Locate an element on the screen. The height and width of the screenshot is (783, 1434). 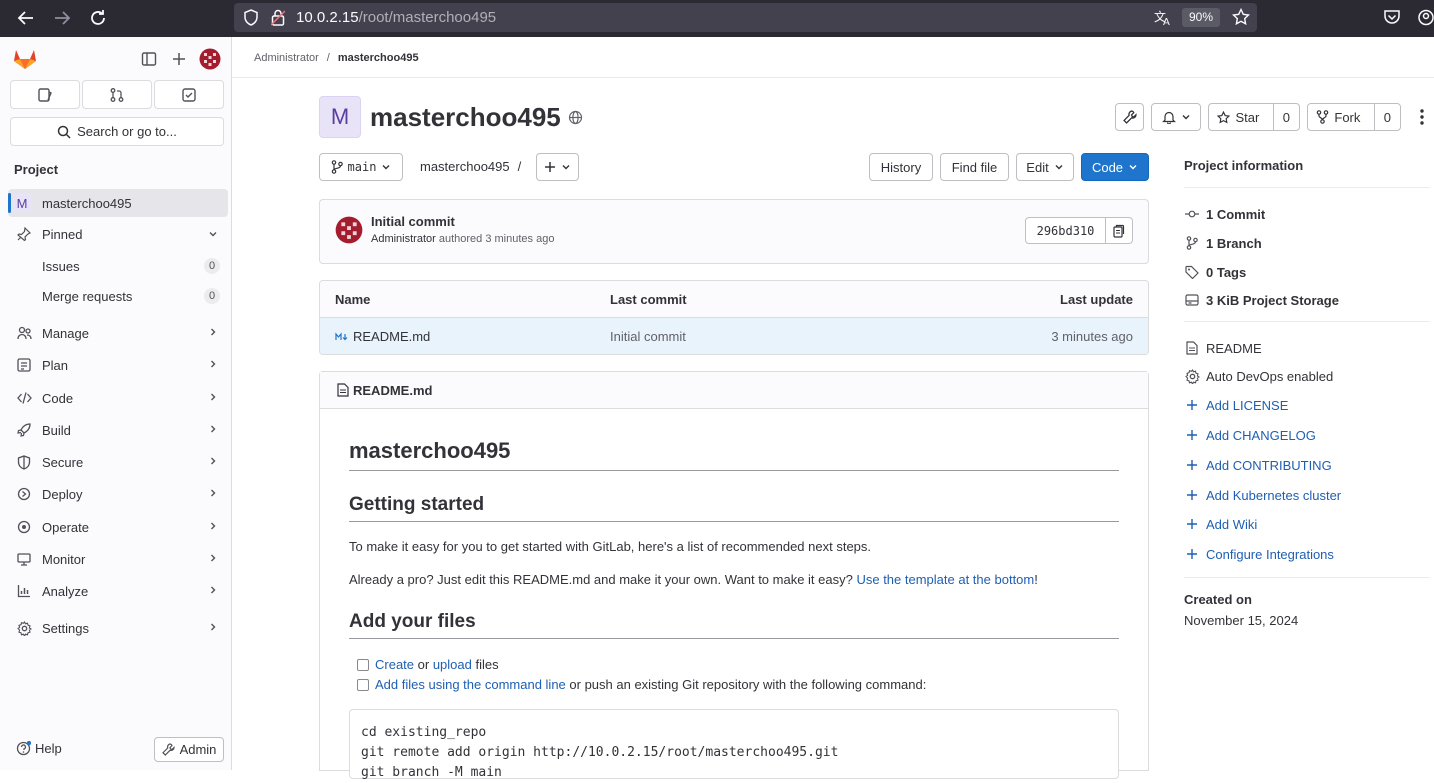
find-file-button: Find file is located at coordinates (974, 167).